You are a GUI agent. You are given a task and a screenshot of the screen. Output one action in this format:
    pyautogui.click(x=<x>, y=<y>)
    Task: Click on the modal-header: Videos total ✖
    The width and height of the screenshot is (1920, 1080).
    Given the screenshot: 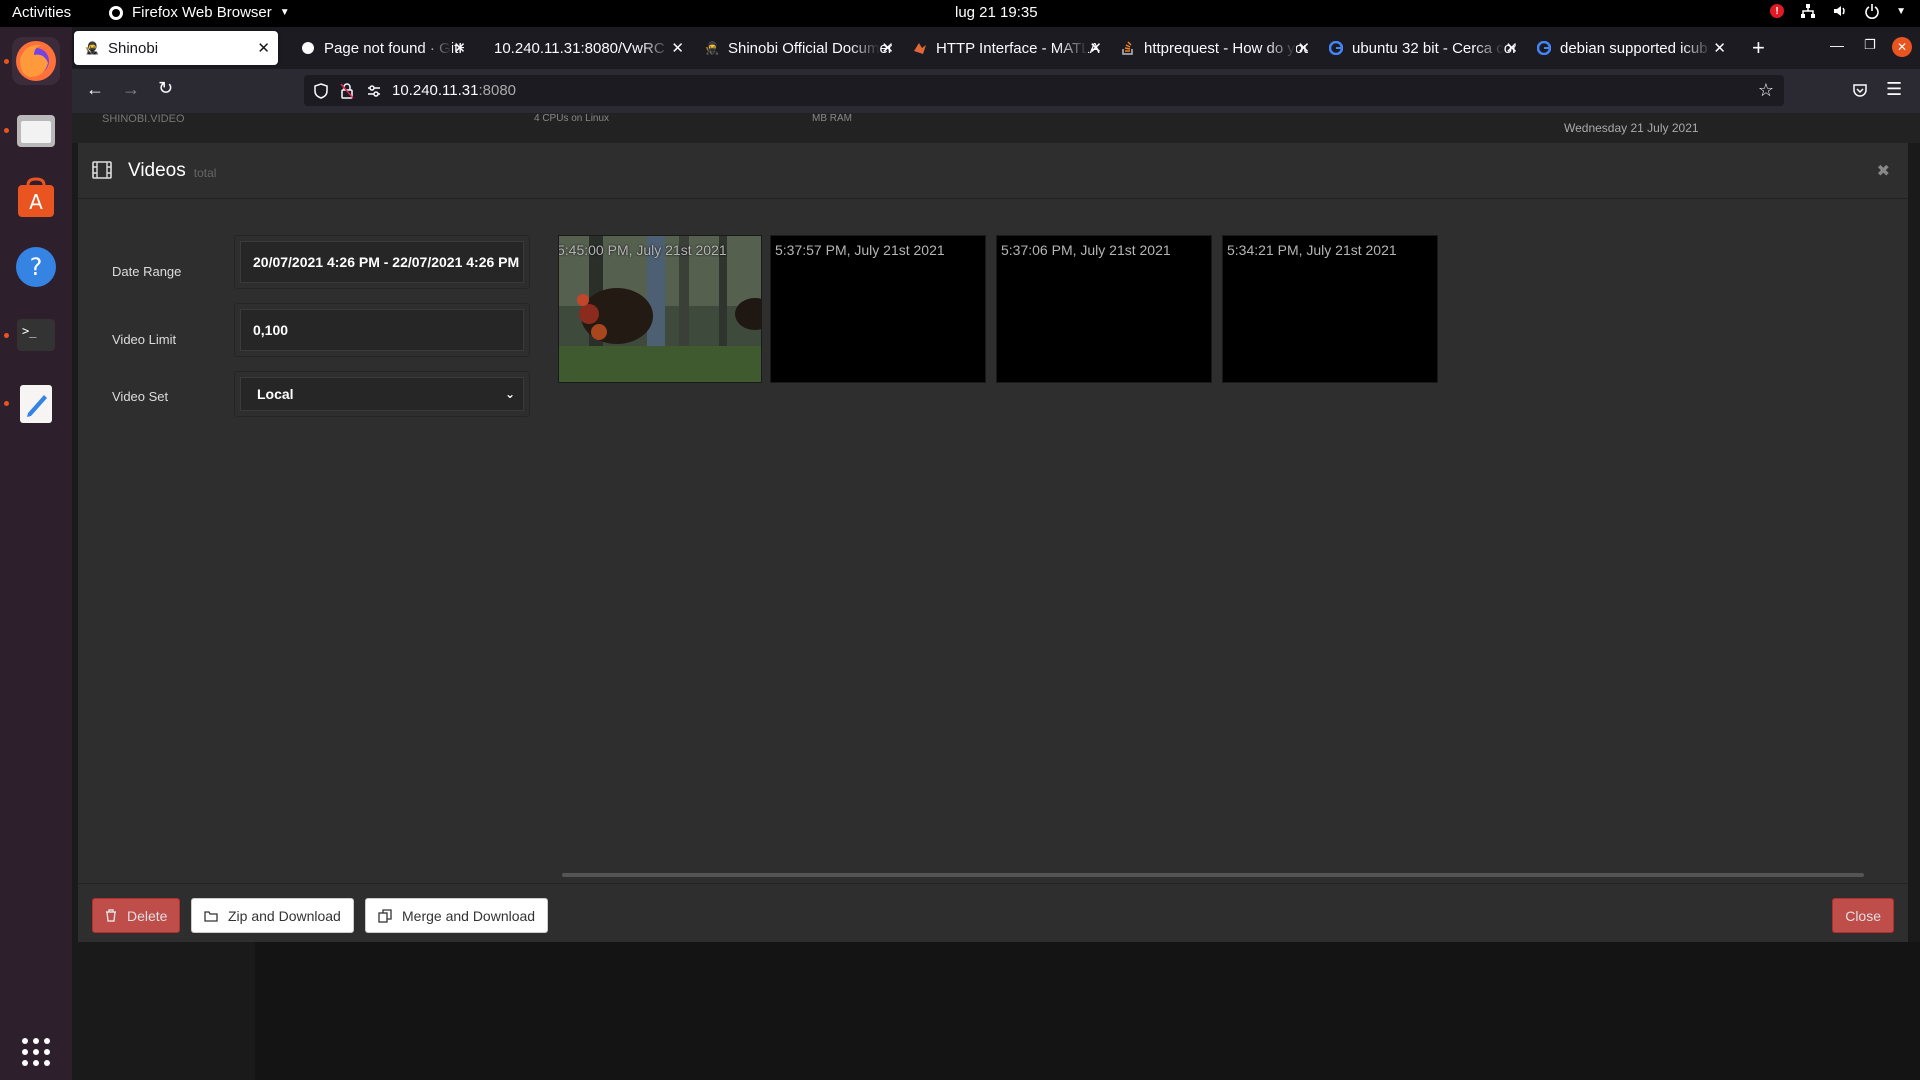 What is the action you would take?
    pyautogui.click(x=993, y=171)
    